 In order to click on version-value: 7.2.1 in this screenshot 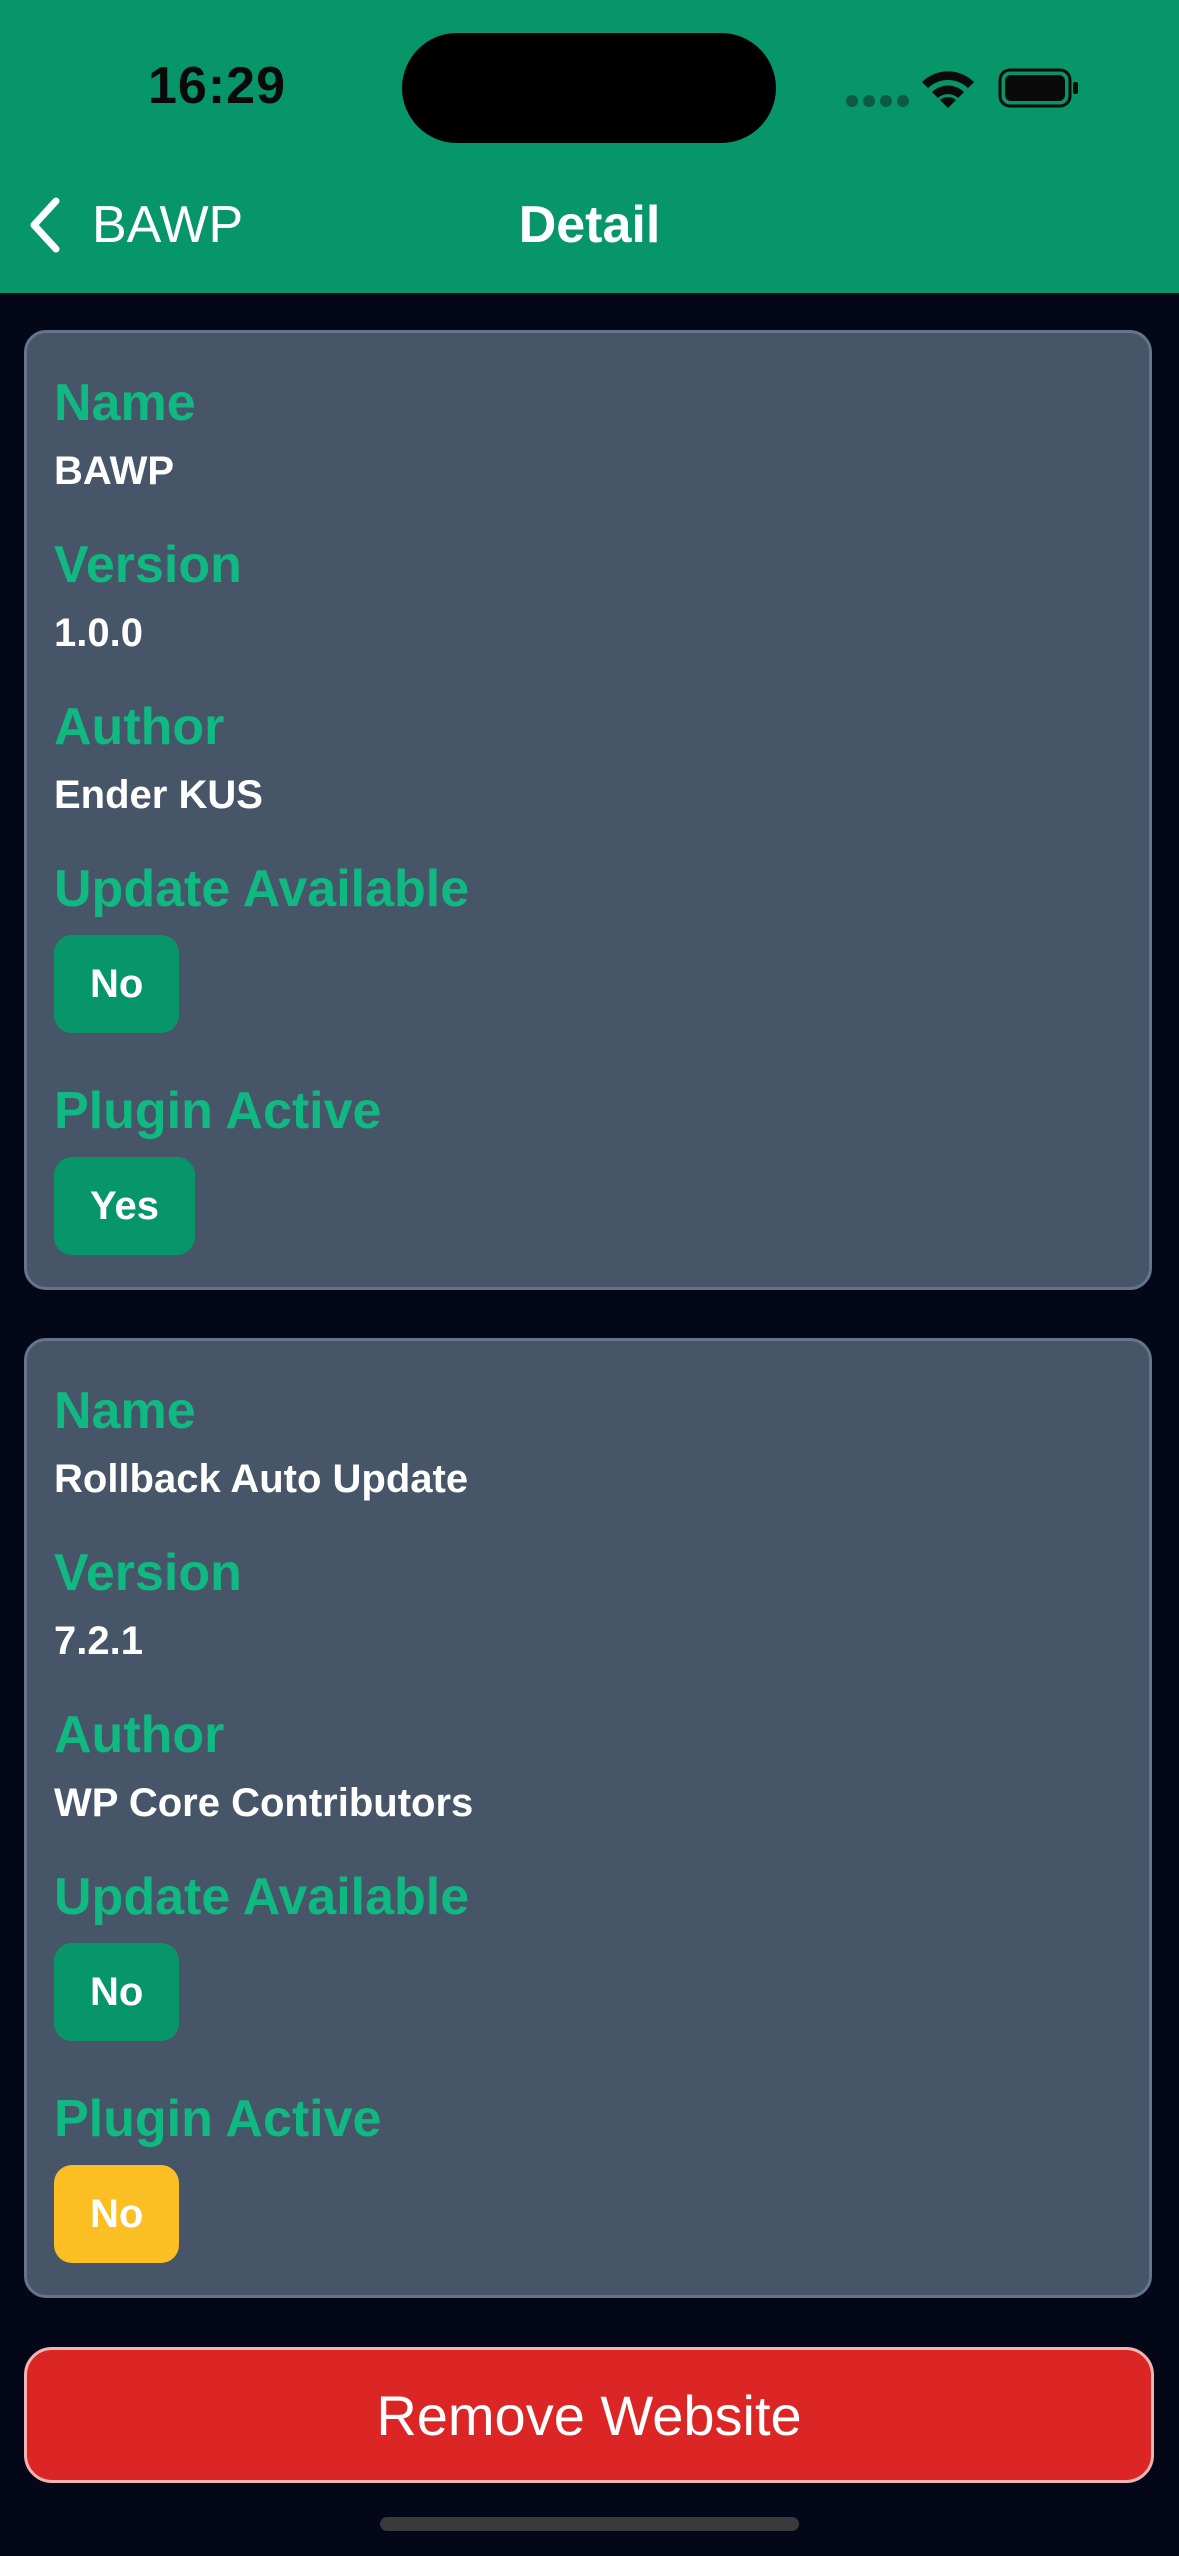, I will do `click(98, 1641)`.